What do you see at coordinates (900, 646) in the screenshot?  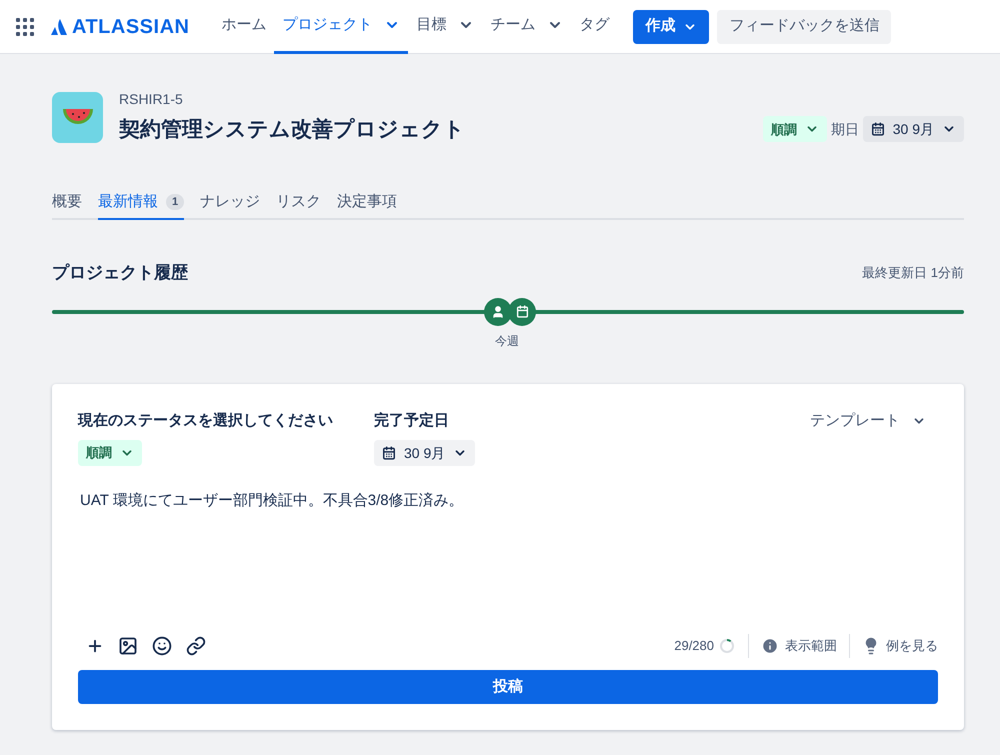 I see `examples-button: 例を見る` at bounding box center [900, 646].